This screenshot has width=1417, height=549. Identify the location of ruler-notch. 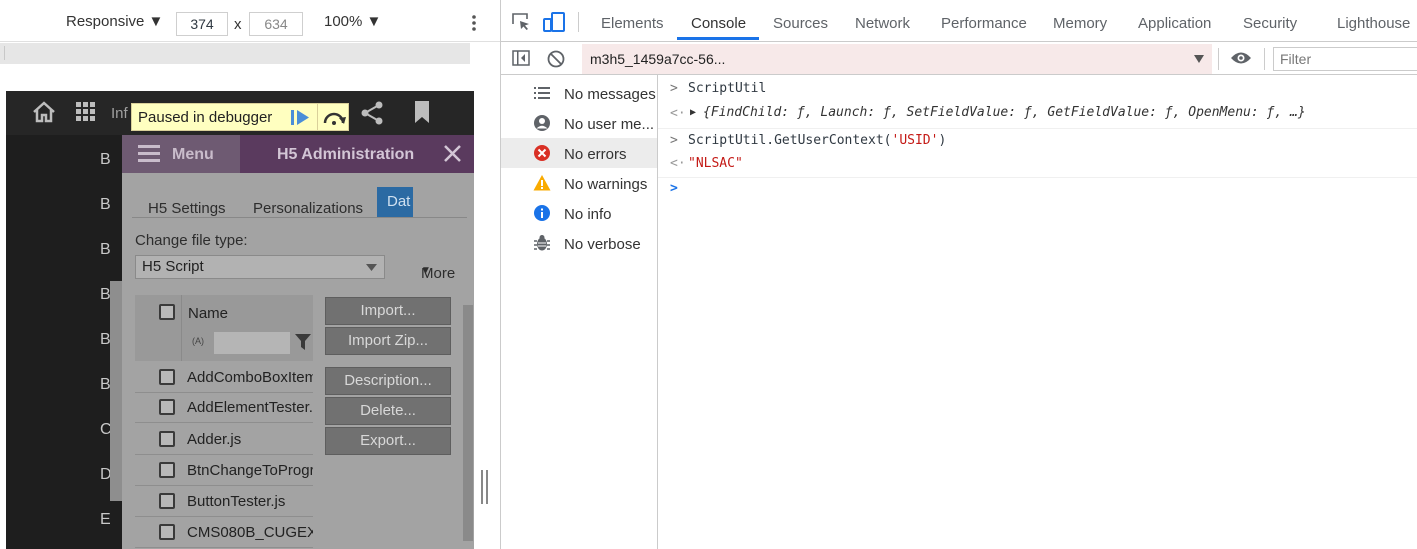
(4, 53).